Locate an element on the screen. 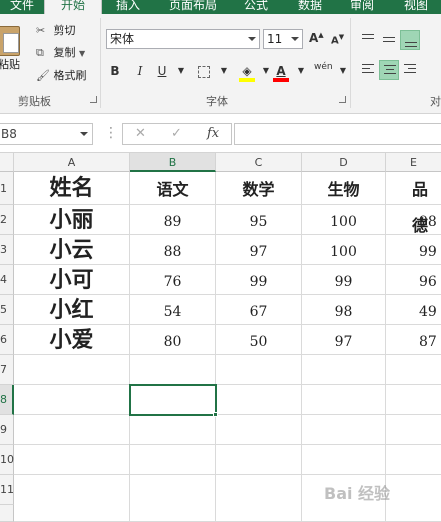  score-cell: 89 is located at coordinates (173, 220).